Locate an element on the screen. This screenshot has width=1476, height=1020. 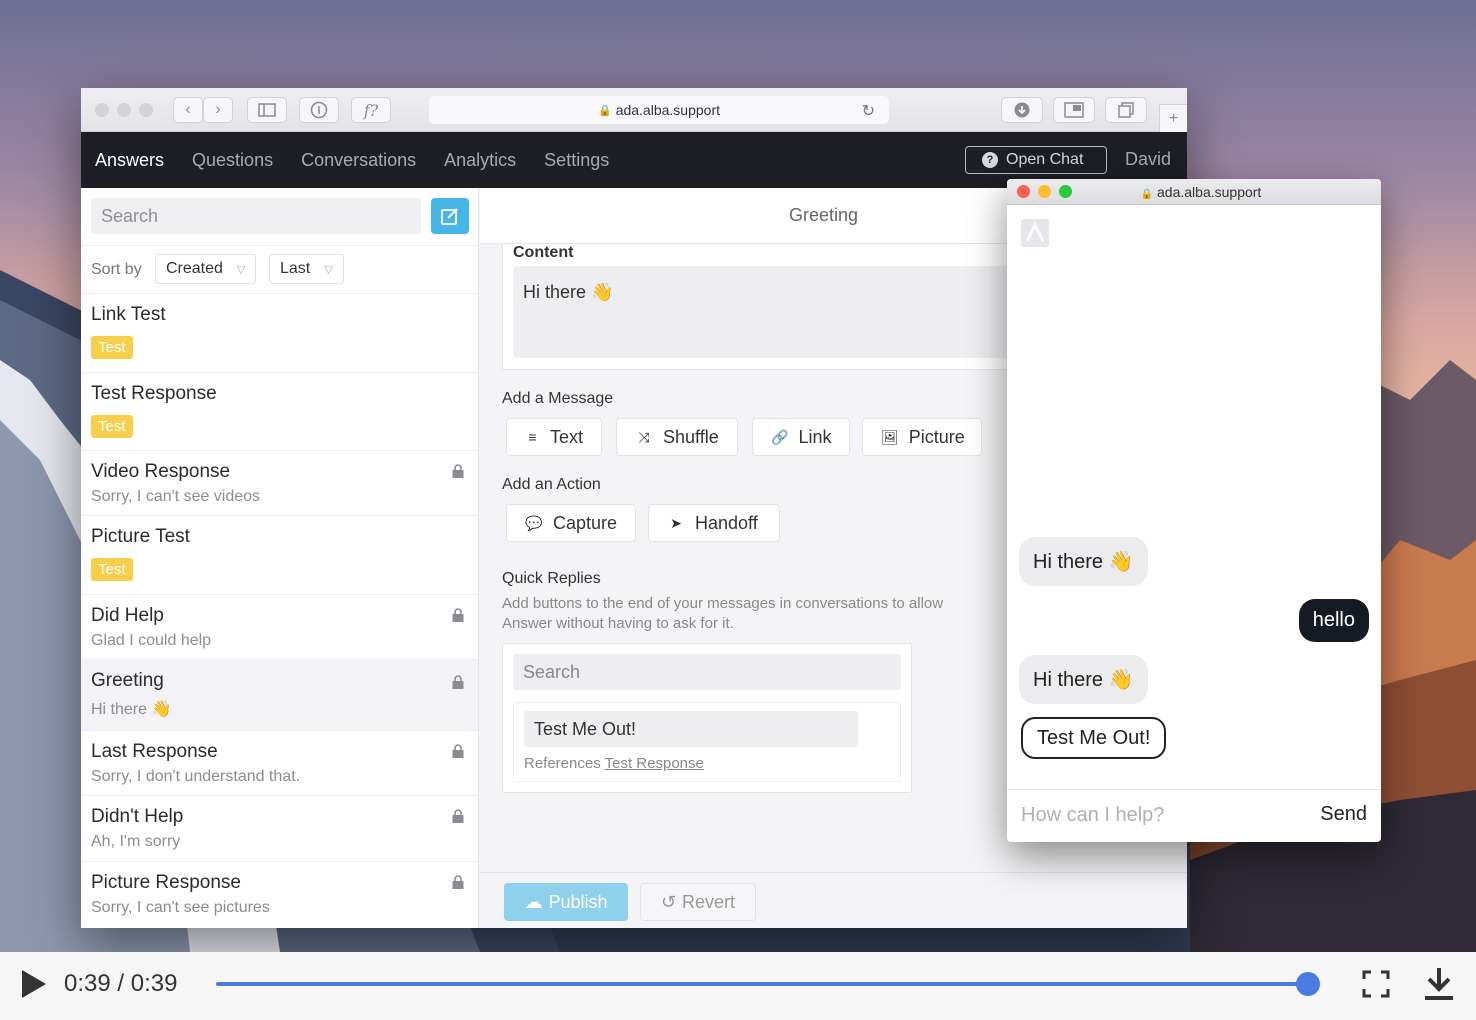
add-action-label: Add an Action is located at coordinates (551, 484).